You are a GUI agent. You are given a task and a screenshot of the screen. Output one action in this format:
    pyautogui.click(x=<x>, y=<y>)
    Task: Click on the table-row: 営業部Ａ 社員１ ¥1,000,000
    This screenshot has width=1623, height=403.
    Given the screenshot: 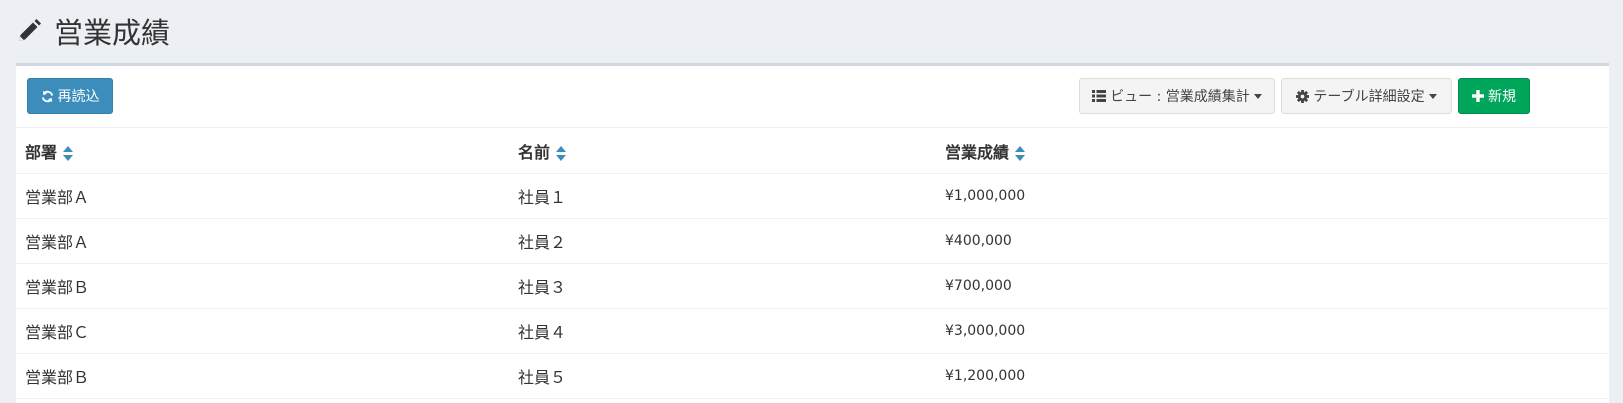 What is the action you would take?
    pyautogui.click(x=812, y=196)
    